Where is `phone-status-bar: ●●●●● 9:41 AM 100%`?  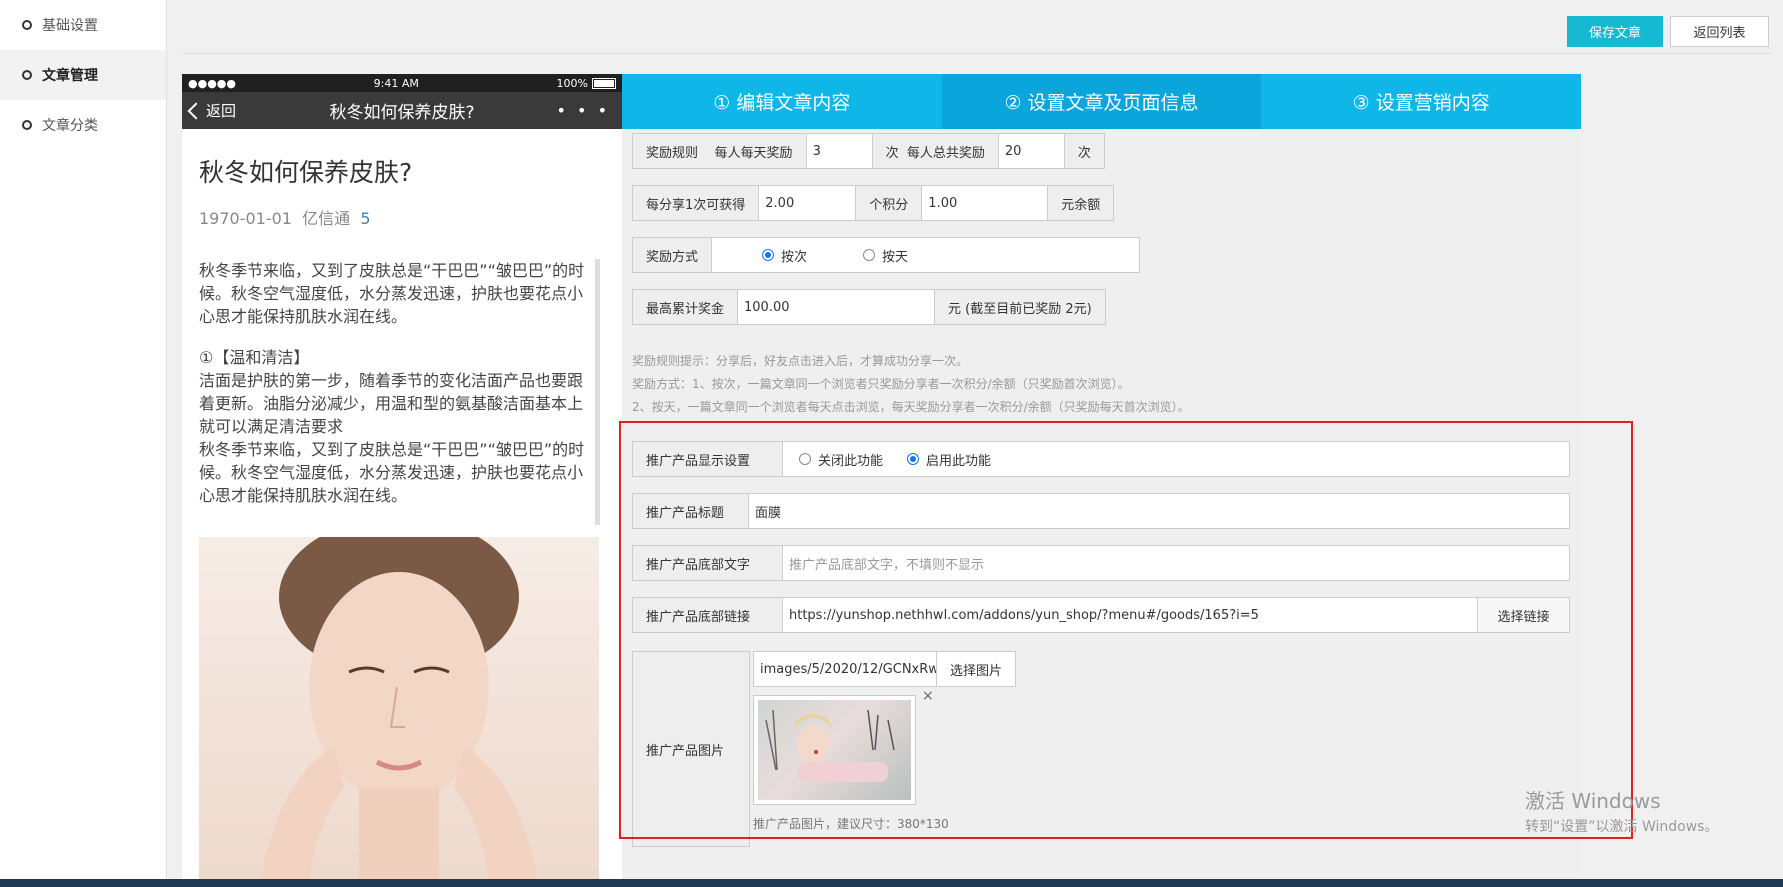 phone-status-bar: ●●●●● 9:41 AM 100% is located at coordinates (402, 83).